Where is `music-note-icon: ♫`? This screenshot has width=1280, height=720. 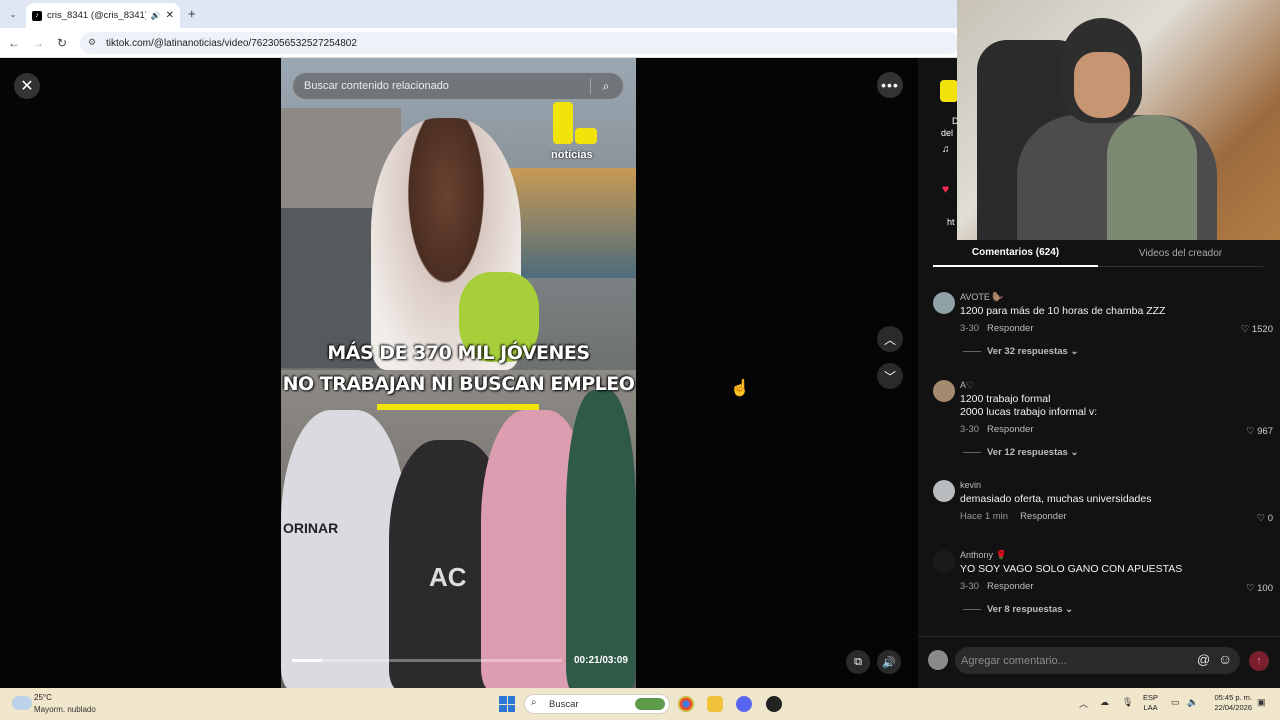 music-note-icon: ♫ is located at coordinates (946, 149).